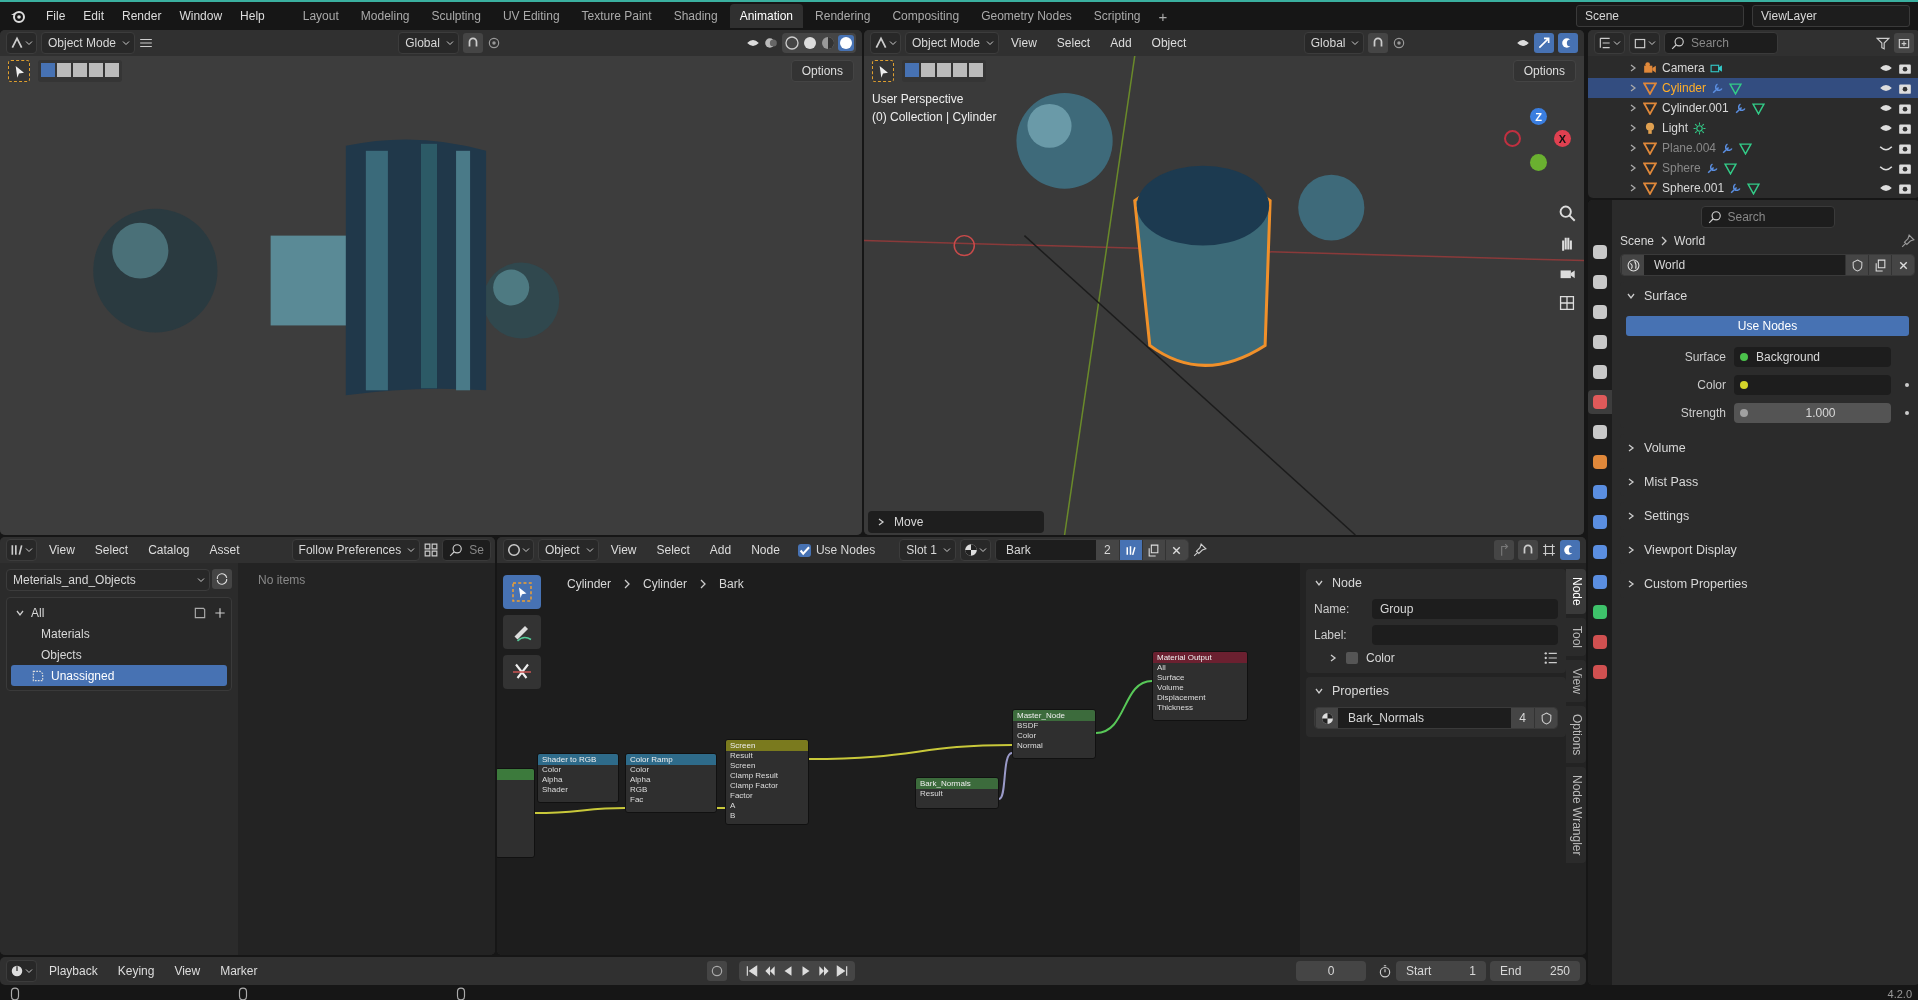  I want to click on panel-header: Viewport Display, so click(1767, 550).